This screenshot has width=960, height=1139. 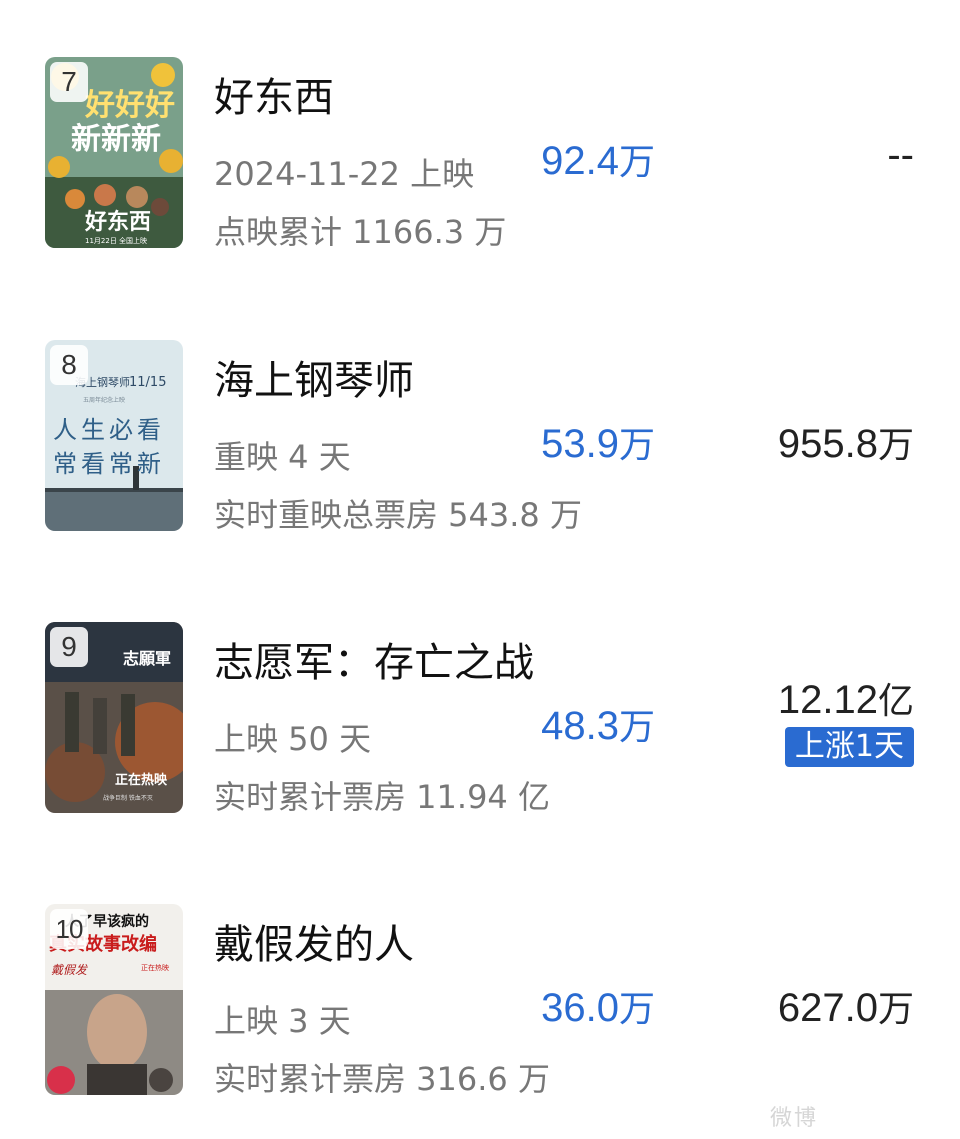 What do you see at coordinates (147, 658) in the screenshot?
I see `svg-text: 志願軍` at bounding box center [147, 658].